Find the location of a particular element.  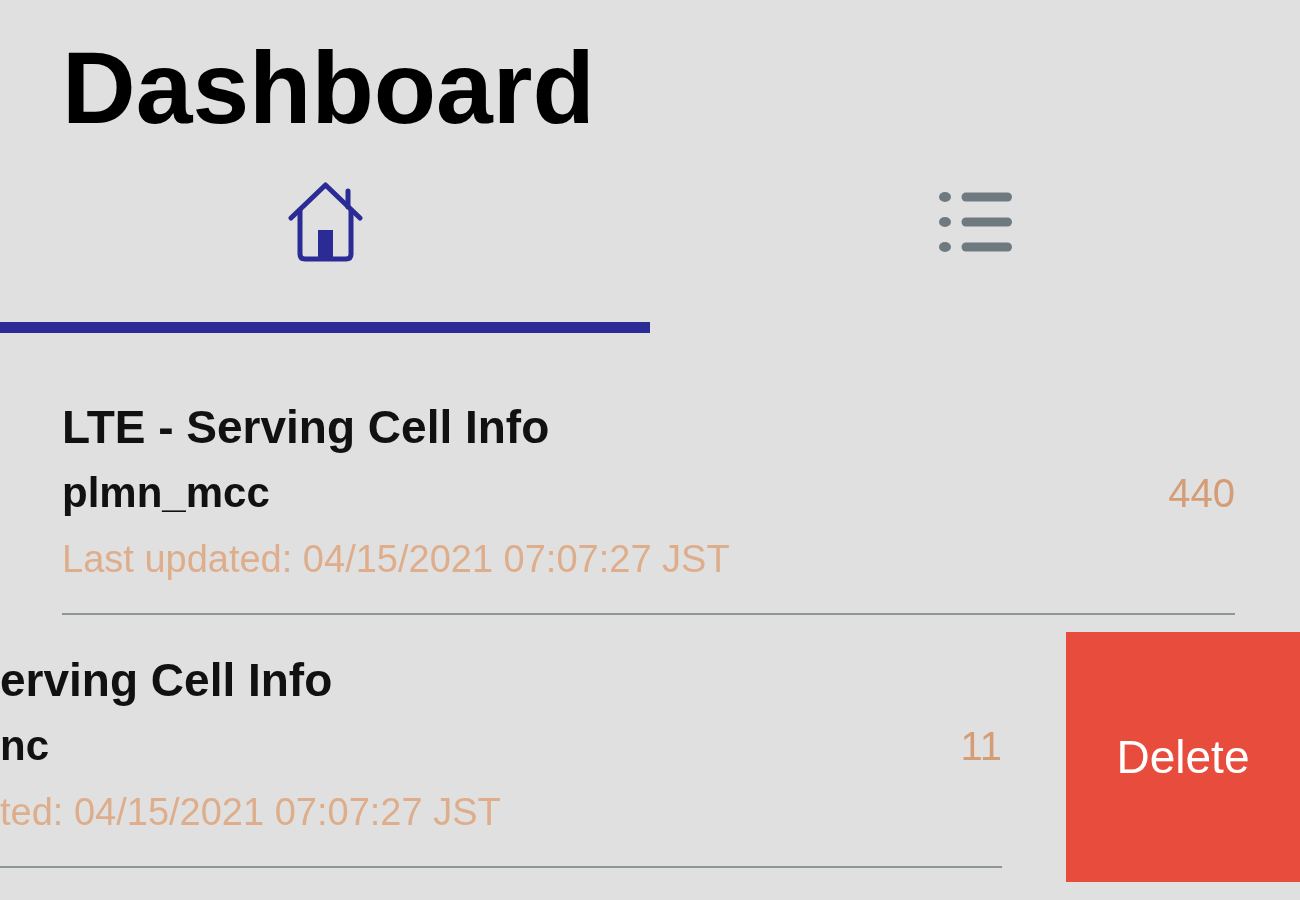

row-title: LTE - Serving Cell Info is located at coordinates (306, 427).